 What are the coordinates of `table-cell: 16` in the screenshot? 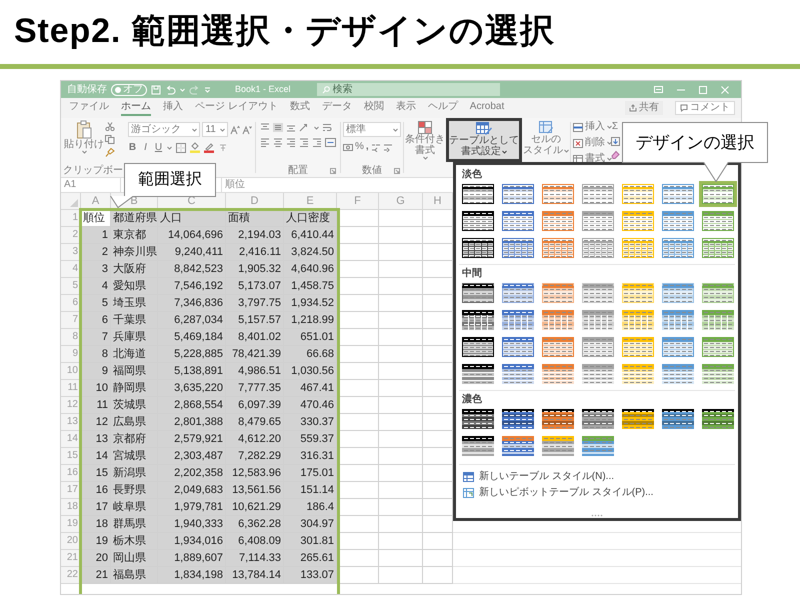 It's located at (96, 490).